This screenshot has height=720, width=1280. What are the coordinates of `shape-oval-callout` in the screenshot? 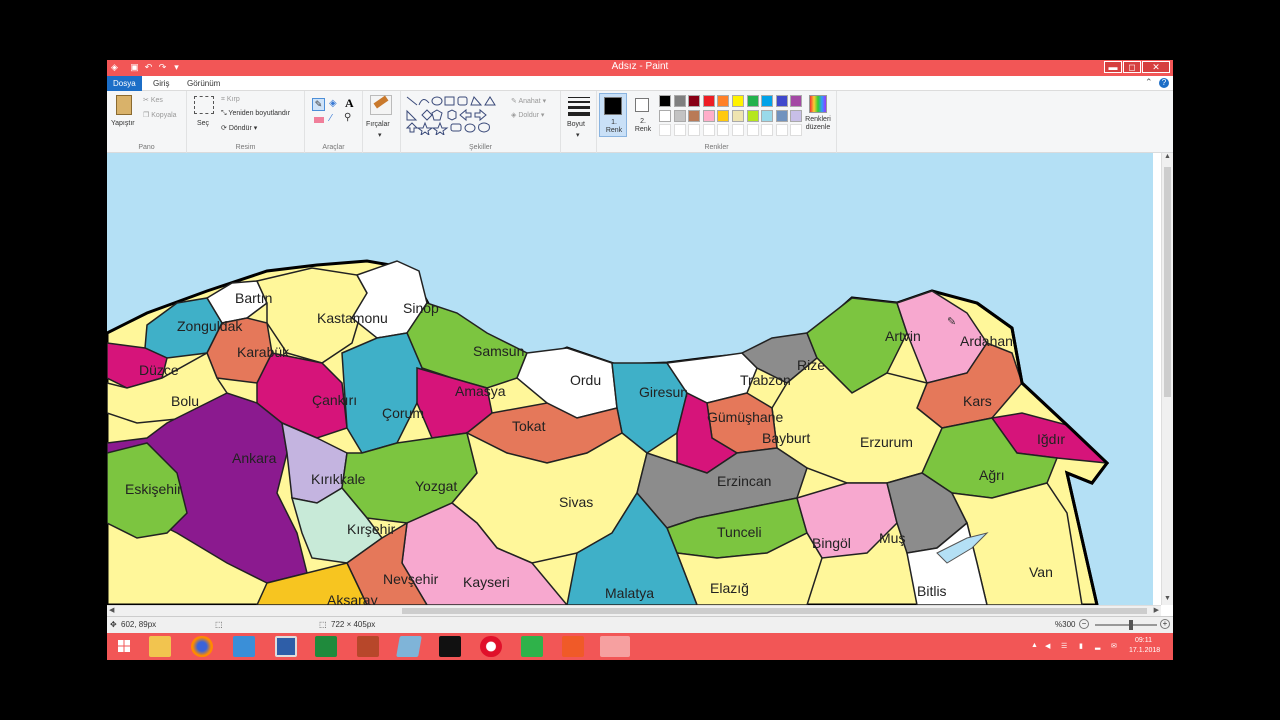 It's located at (470, 128).